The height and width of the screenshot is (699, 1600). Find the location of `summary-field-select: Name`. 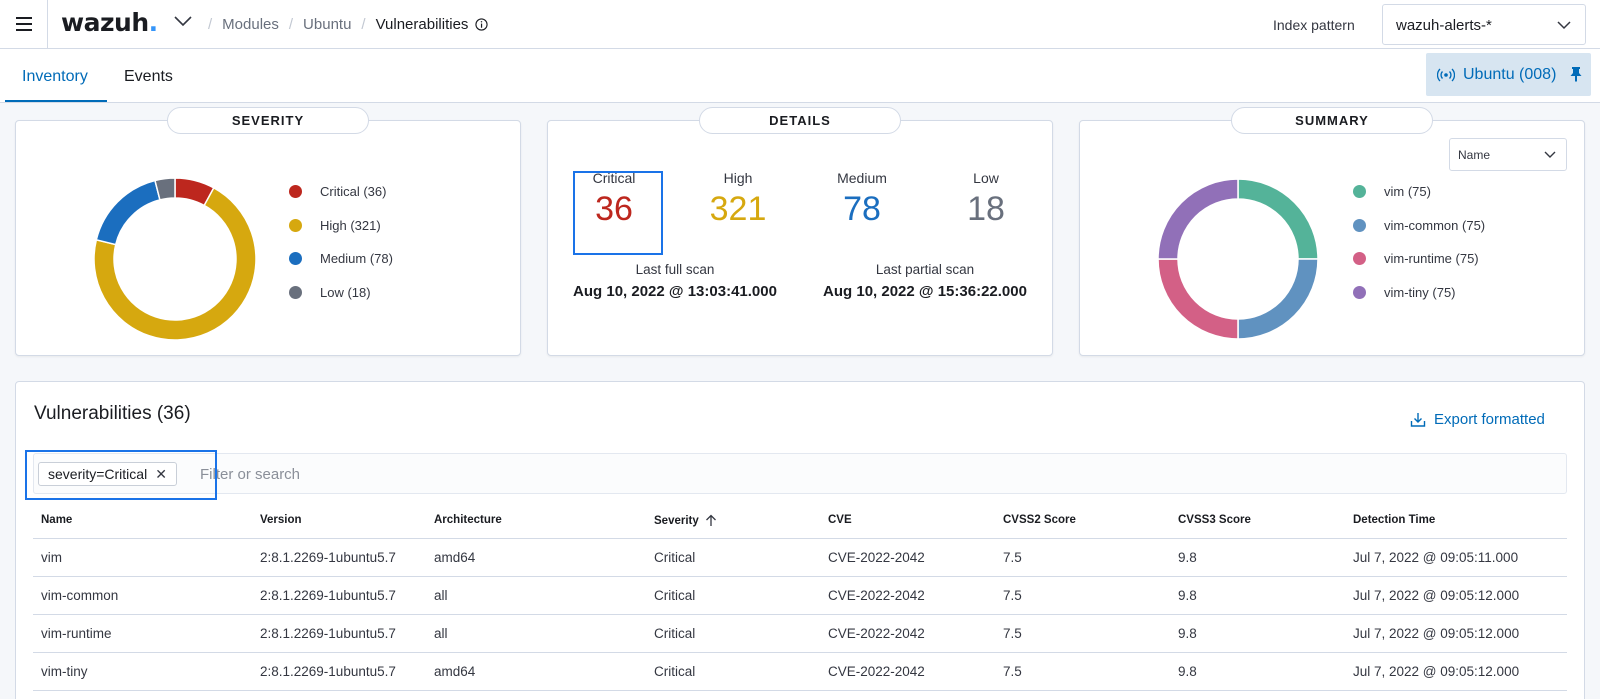

summary-field-select: Name is located at coordinates (1508, 154).